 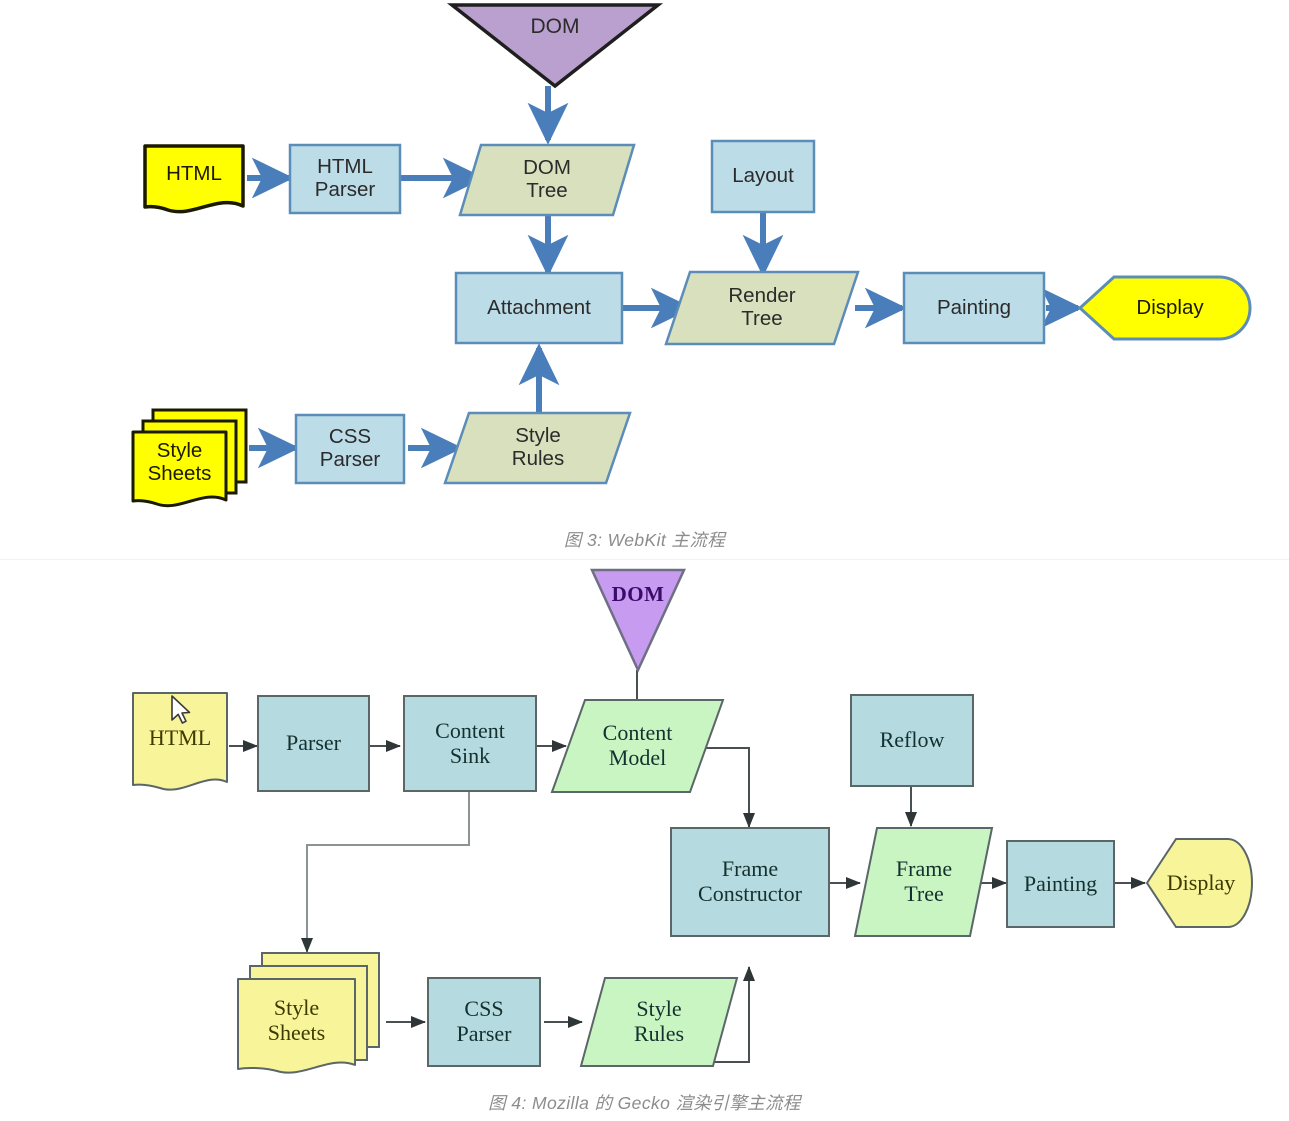 I want to click on figure3-caption: 图 3: WebKit 主流程, so click(x=644, y=540).